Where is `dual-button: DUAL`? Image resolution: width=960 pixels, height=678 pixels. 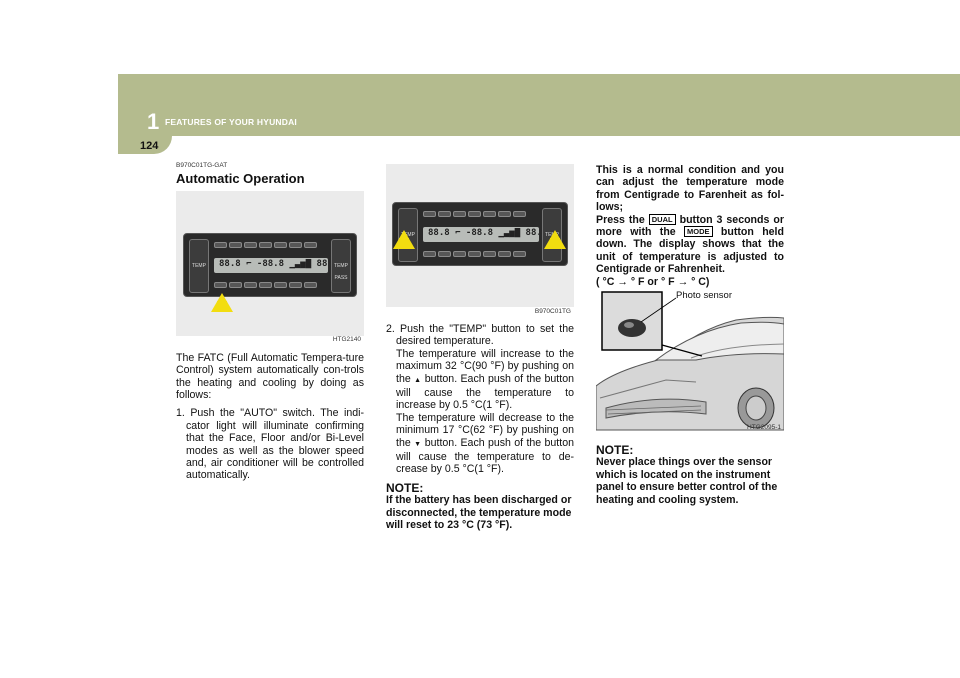
dual-button: DUAL is located at coordinates (662, 219).